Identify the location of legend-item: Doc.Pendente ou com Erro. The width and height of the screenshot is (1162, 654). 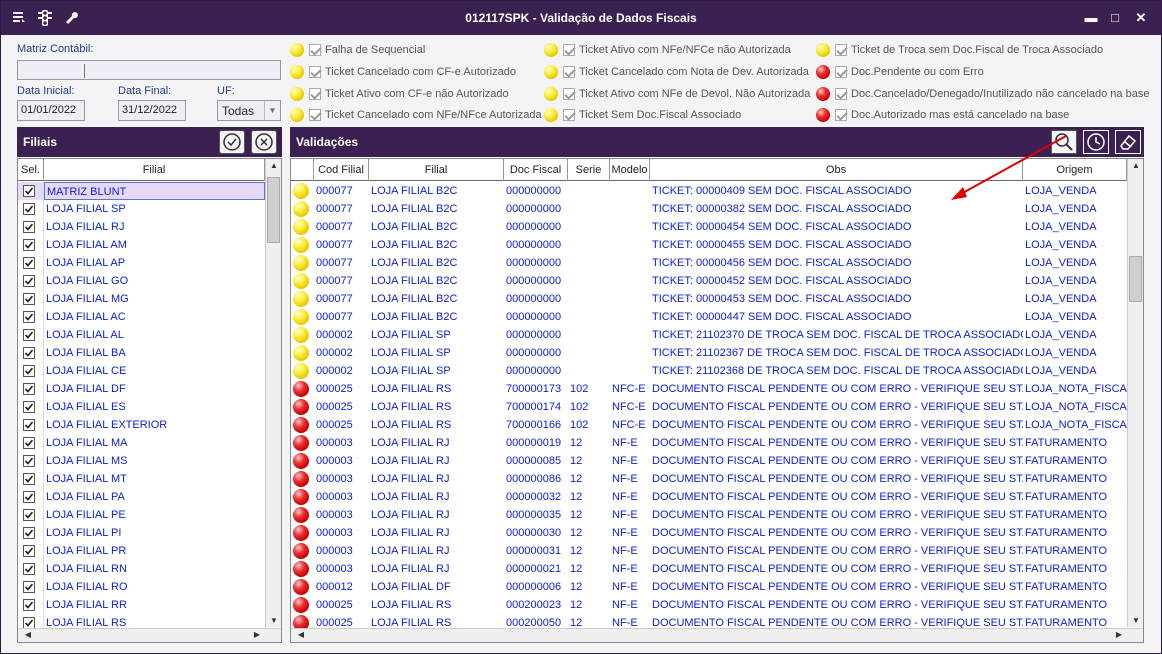
(900, 72).